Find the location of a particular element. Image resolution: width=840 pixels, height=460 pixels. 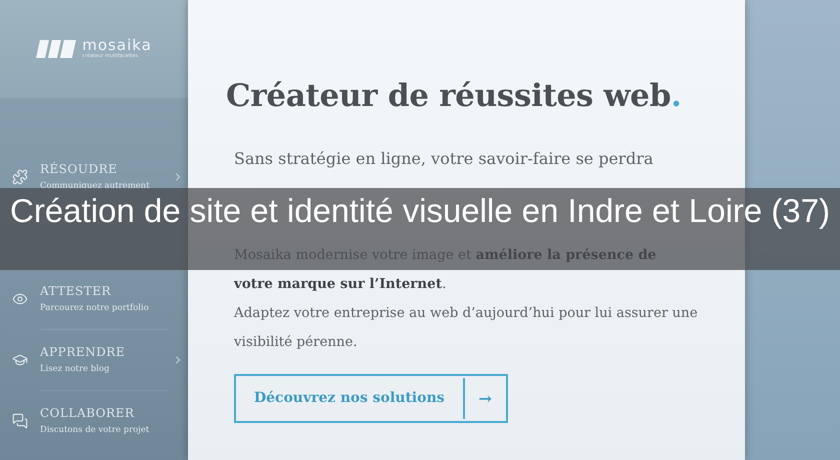

nav-subtitle: Lisez notre blog is located at coordinates (75, 369).